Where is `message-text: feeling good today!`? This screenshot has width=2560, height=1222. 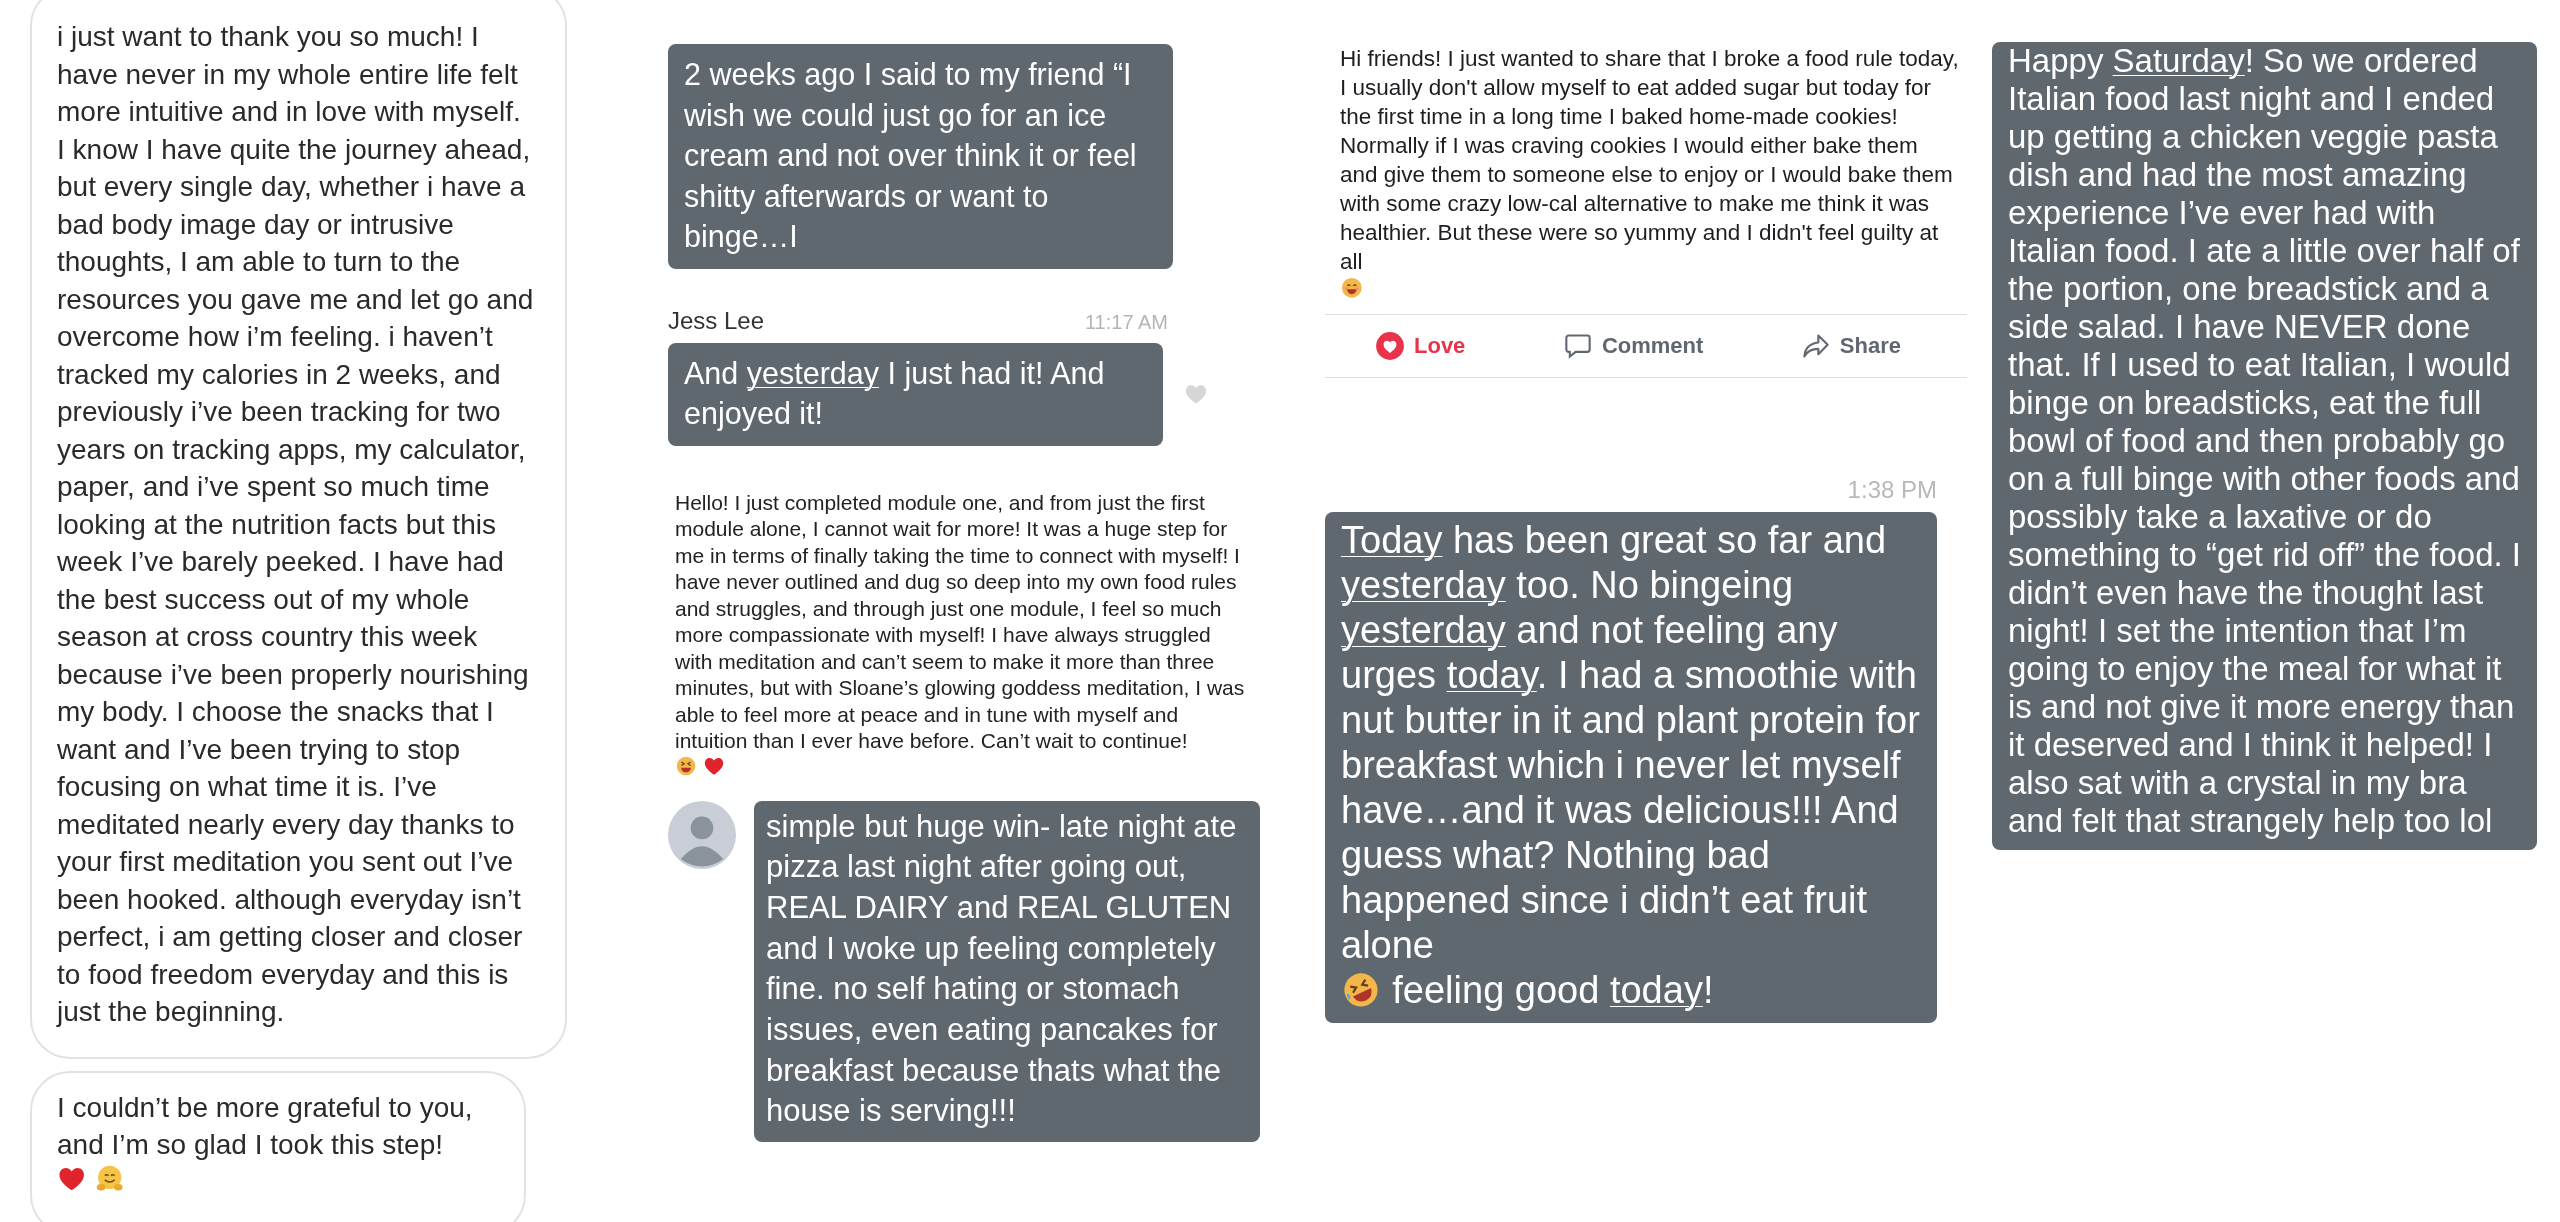 message-text: feeling good today! is located at coordinates (1553, 990).